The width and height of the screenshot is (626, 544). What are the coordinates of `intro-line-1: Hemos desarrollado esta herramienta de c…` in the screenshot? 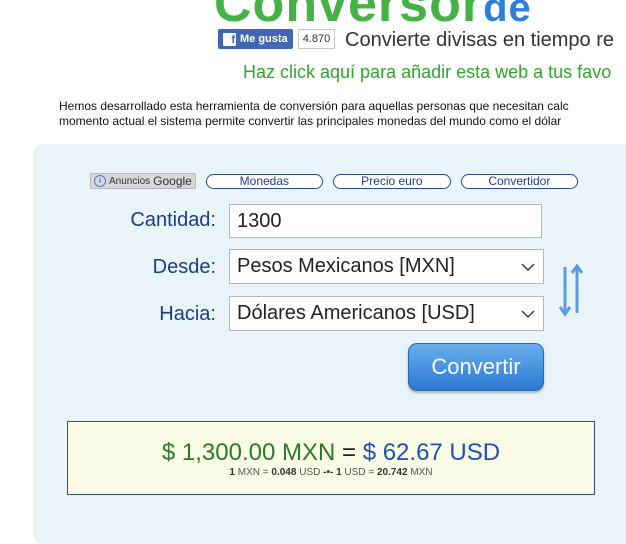 It's located at (314, 106).